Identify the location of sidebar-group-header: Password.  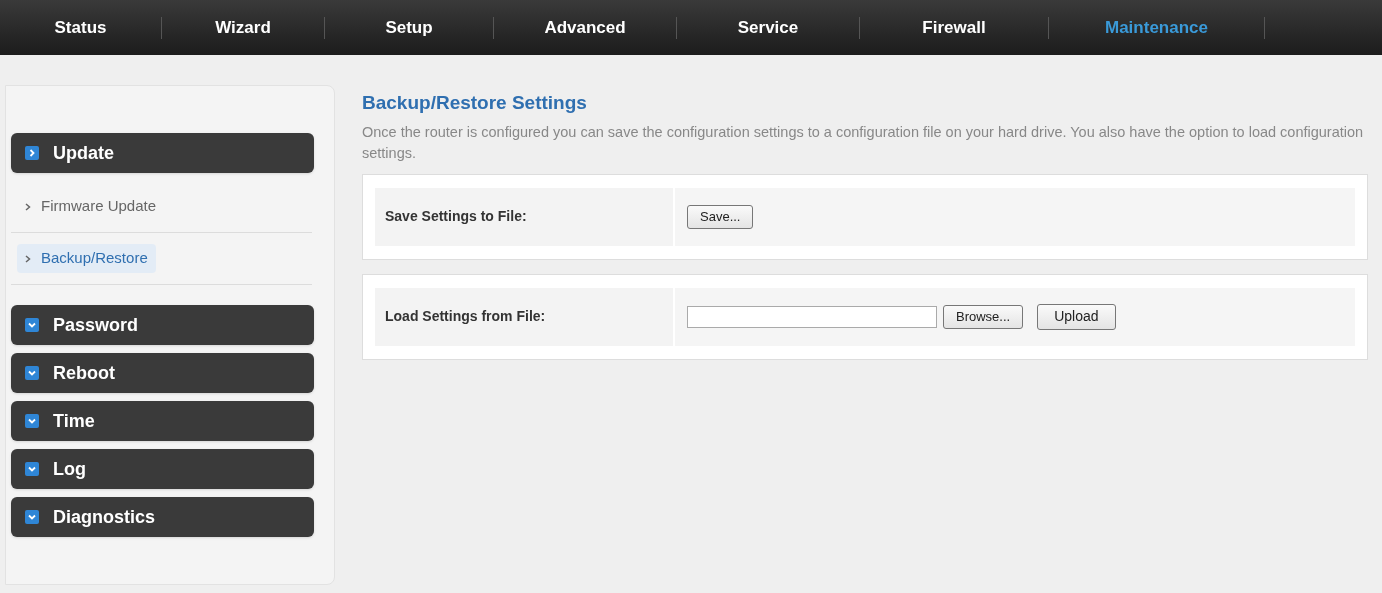
(162, 325).